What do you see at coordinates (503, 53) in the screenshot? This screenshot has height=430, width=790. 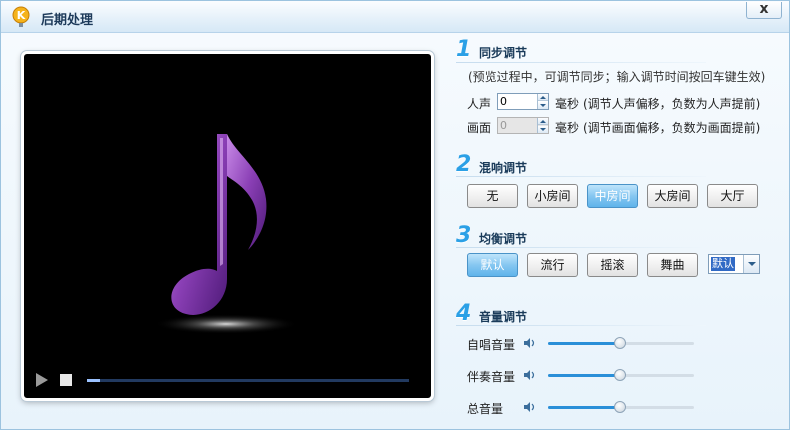 I see `section-title-sync: 同步调节` at bounding box center [503, 53].